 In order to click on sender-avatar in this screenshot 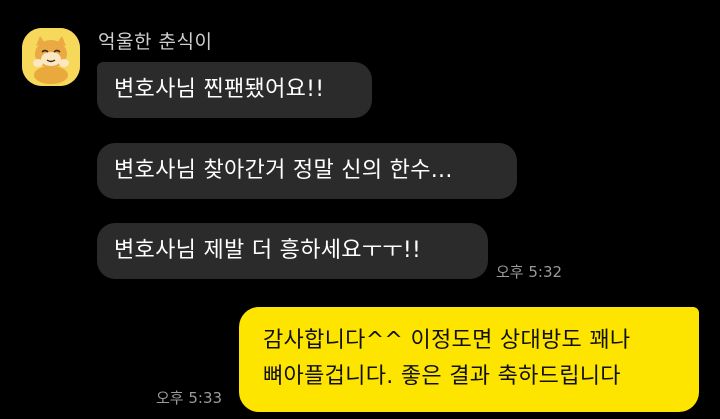, I will do `click(51, 57)`.